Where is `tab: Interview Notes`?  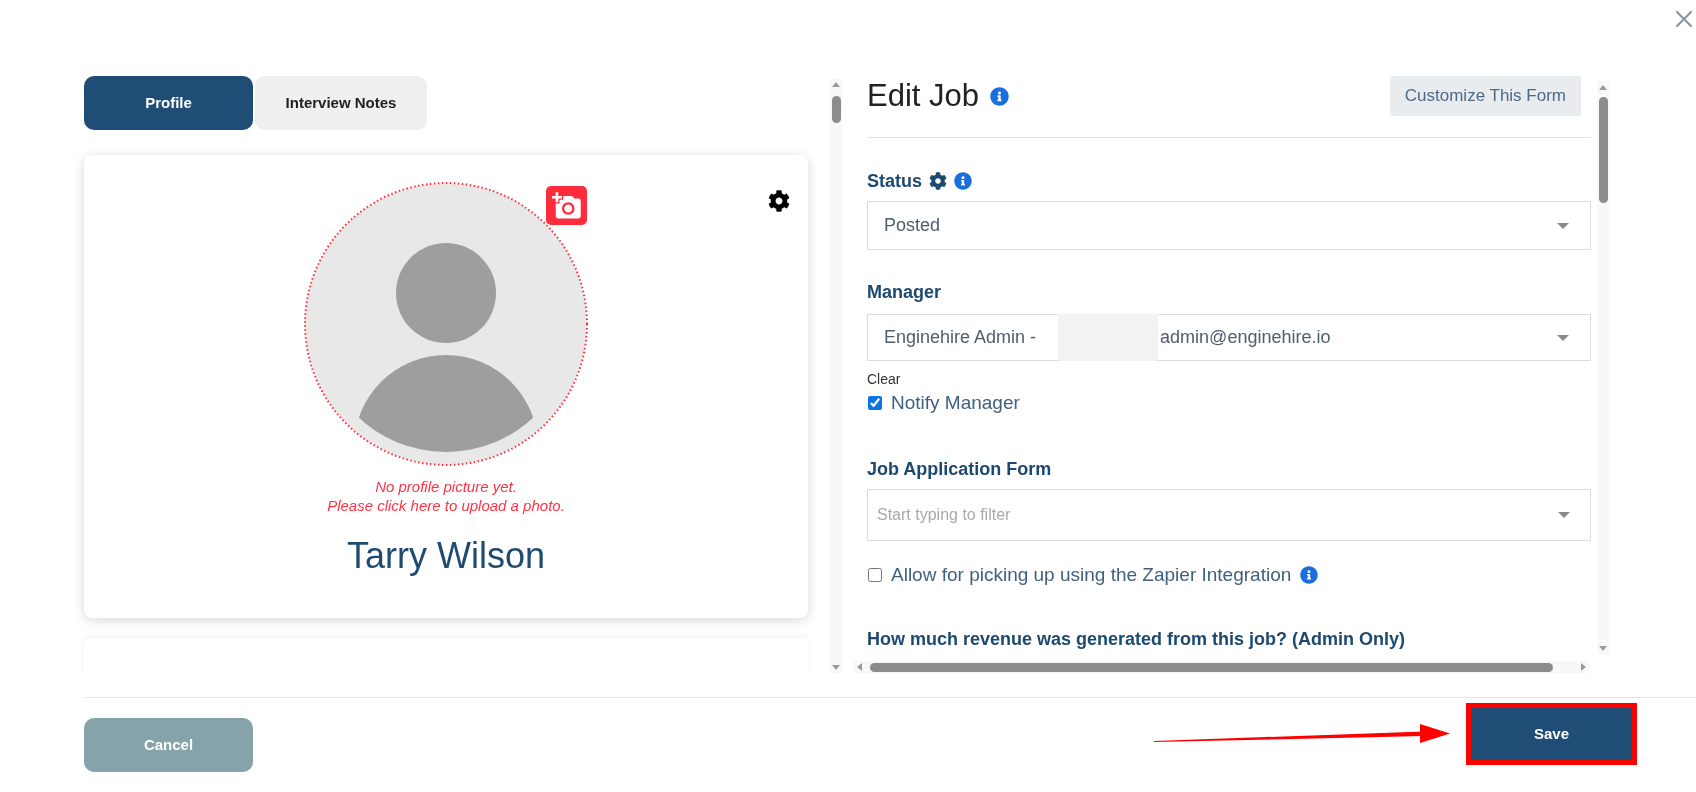 tab: Interview Notes is located at coordinates (341, 103).